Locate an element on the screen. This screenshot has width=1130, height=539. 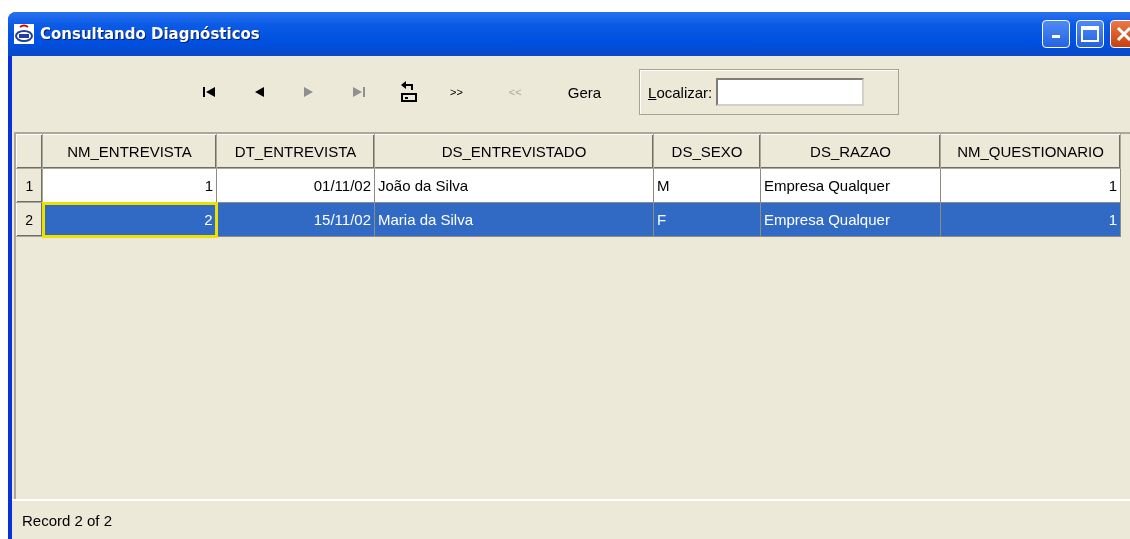
refresh-icon is located at coordinates (409, 92).